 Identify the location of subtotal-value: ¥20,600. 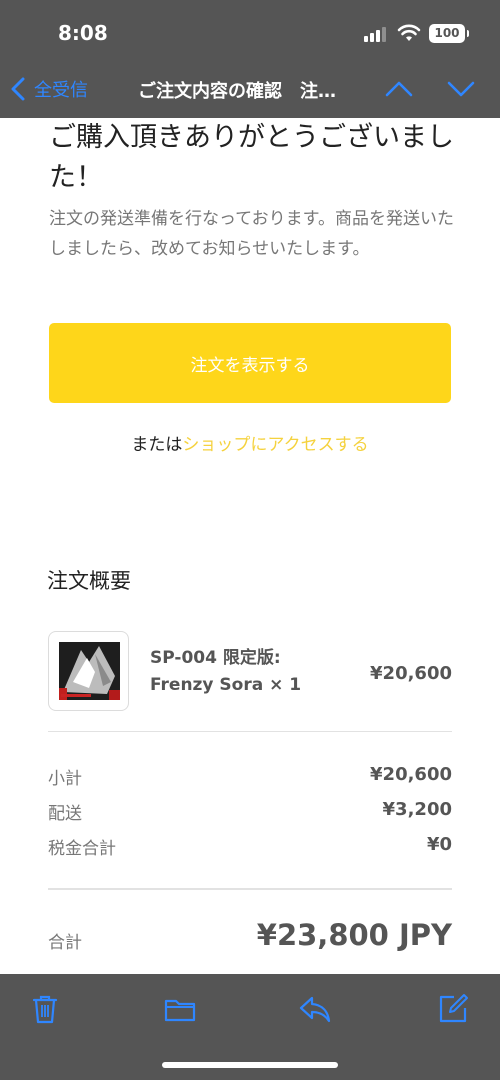
(411, 774).